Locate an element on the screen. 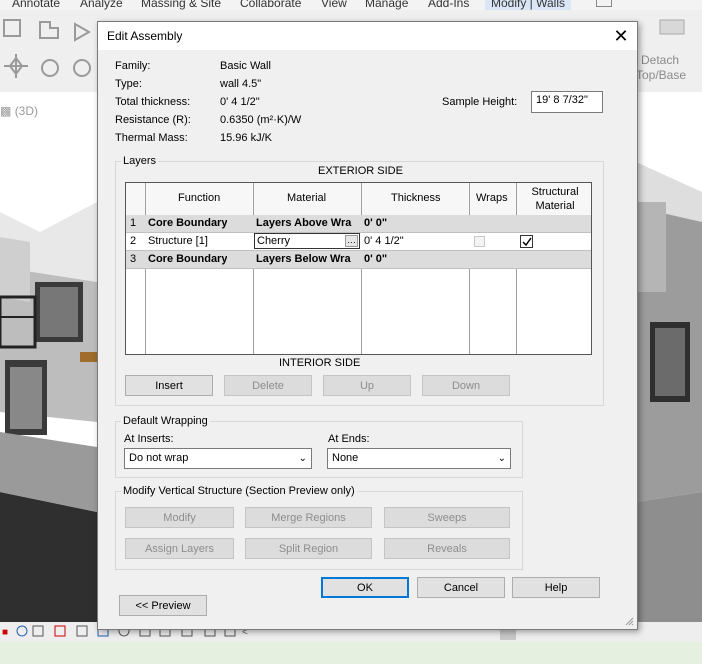  tab-modify-walls: Modify | Walls is located at coordinates (528, 5).